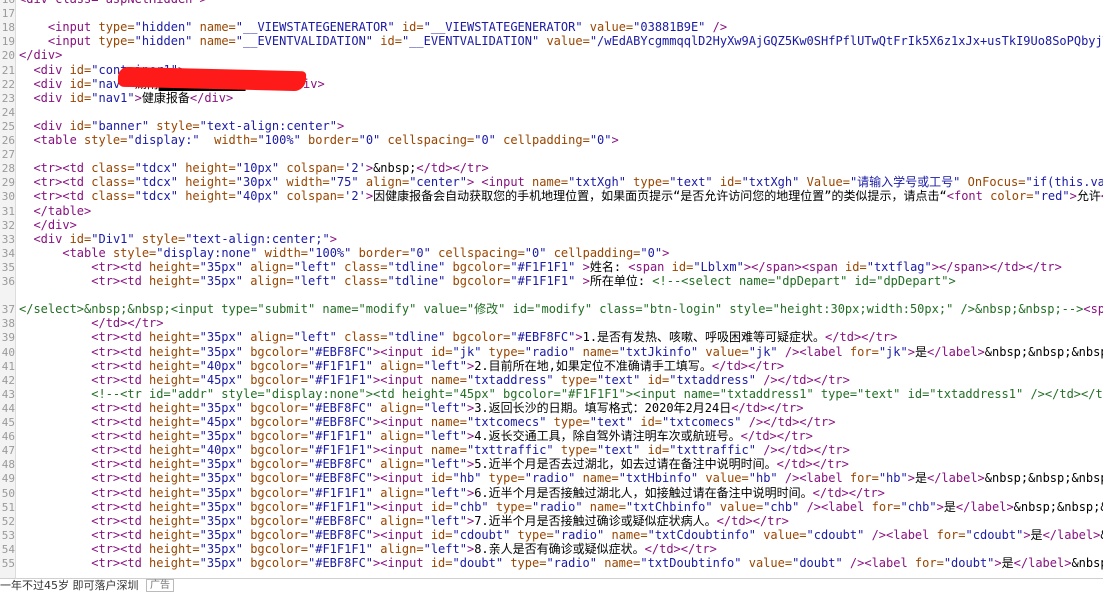 The height and width of the screenshot is (592, 1103). Describe the element at coordinates (8, 225) in the screenshot. I see `line-number: 32` at that location.